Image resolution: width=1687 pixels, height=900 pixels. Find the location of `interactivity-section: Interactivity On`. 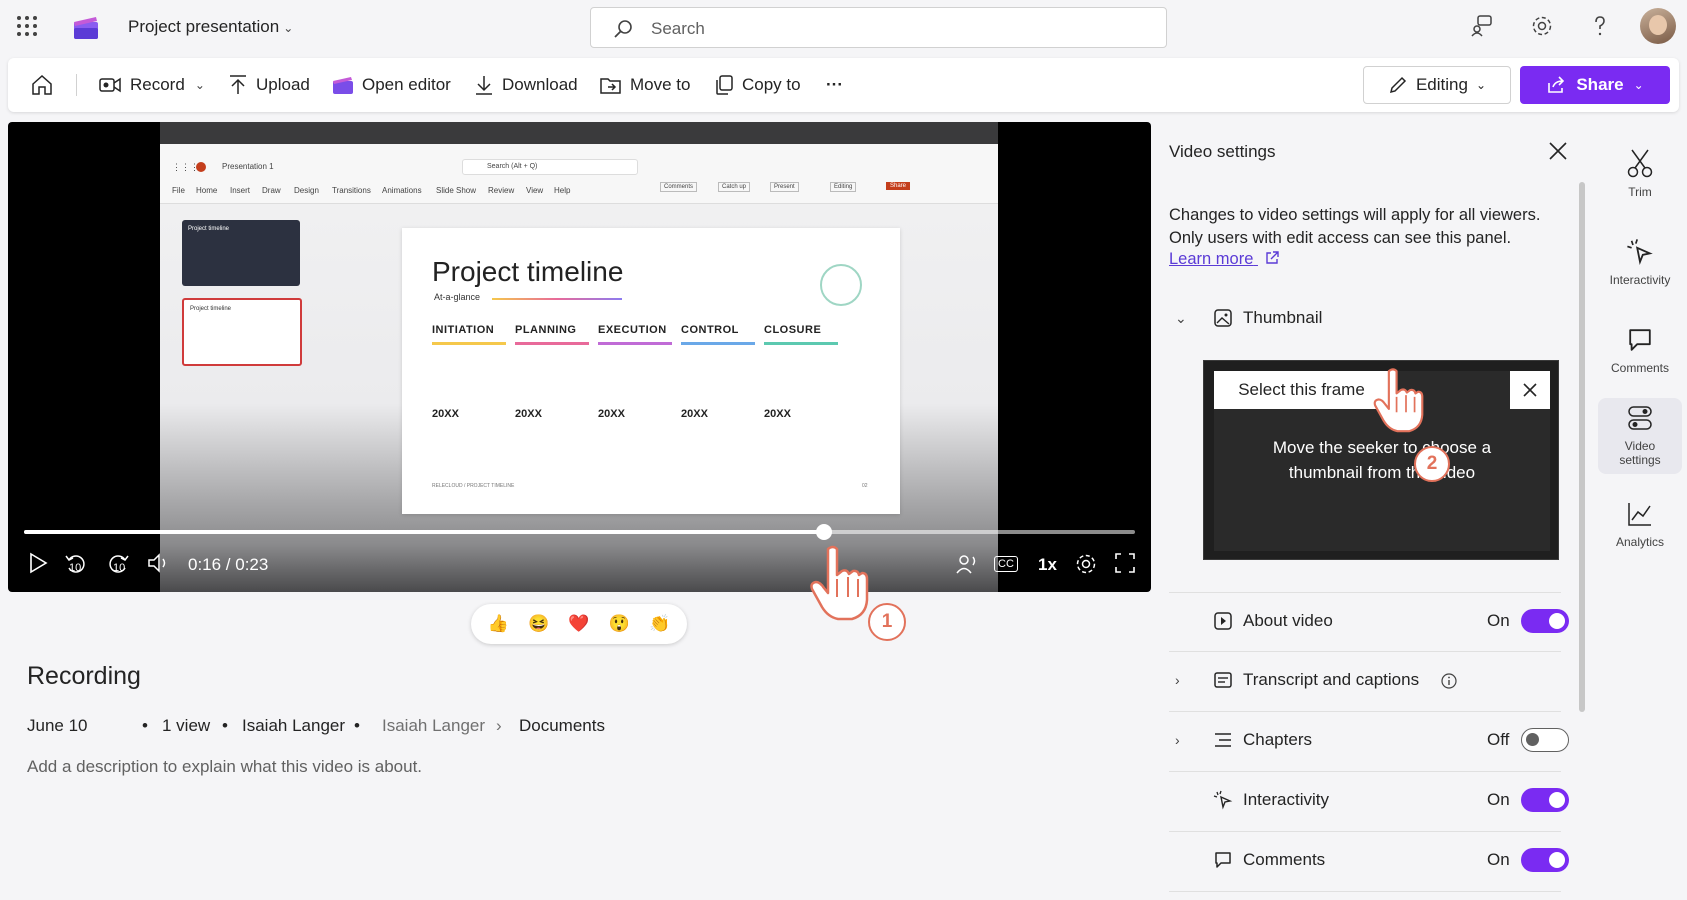

interactivity-section: Interactivity On is located at coordinates (1369, 802).